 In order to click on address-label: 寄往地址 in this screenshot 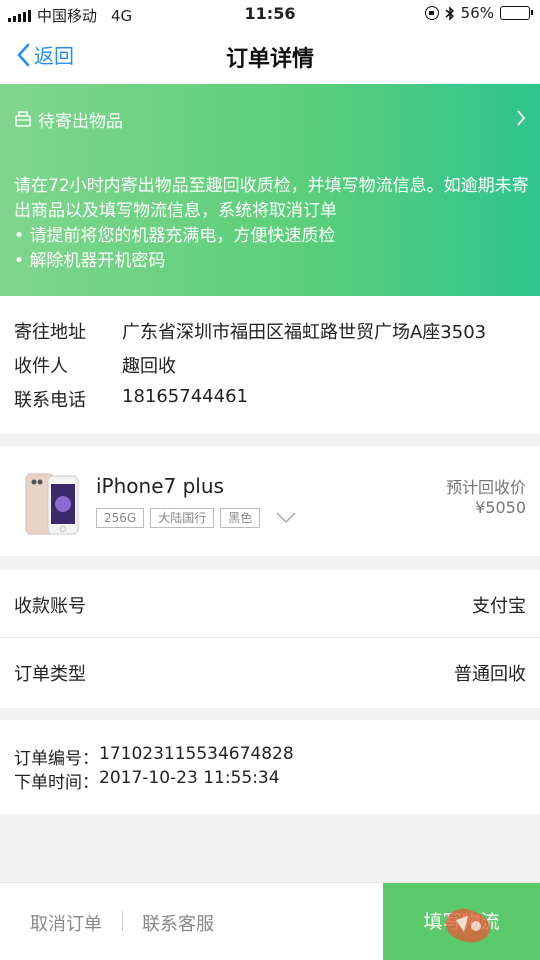, I will do `click(50, 332)`.